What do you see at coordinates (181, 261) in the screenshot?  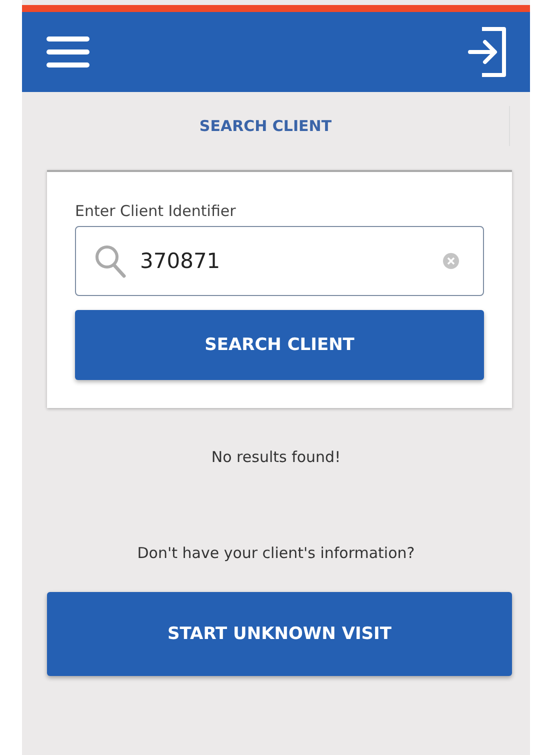 I see `field-value: 370871` at bounding box center [181, 261].